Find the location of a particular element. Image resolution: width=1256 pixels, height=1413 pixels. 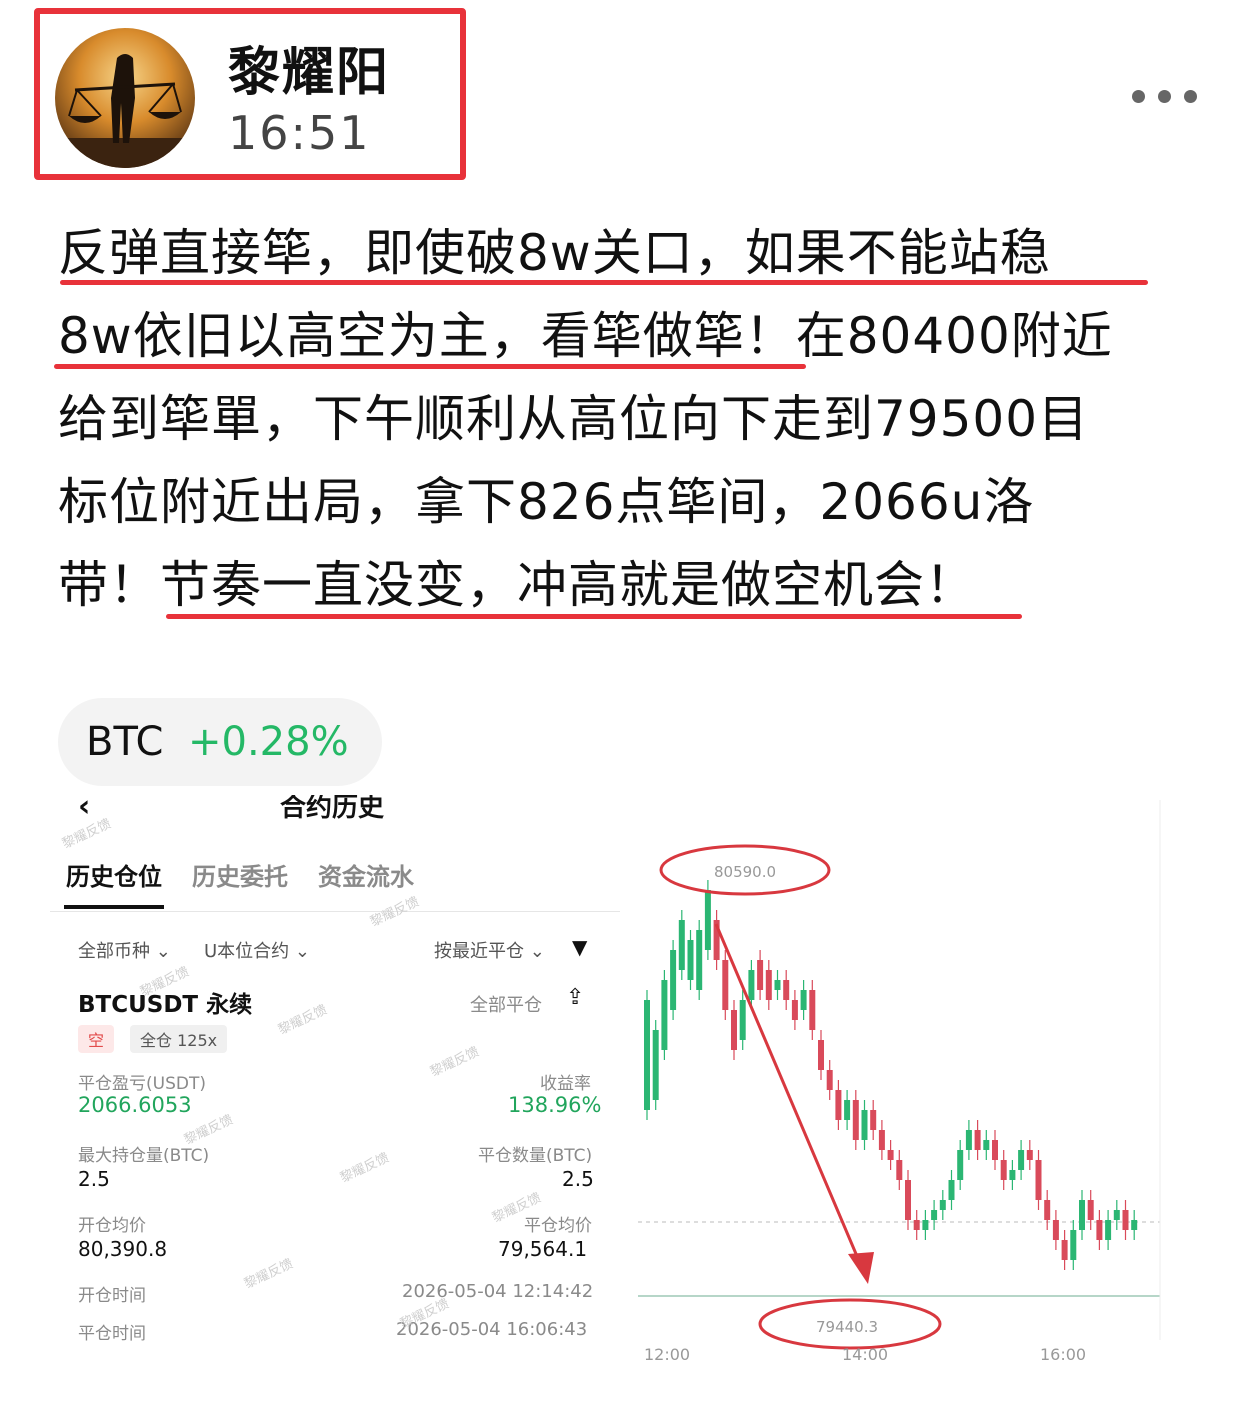

author-name: 黎耀阳 is located at coordinates (309, 67).